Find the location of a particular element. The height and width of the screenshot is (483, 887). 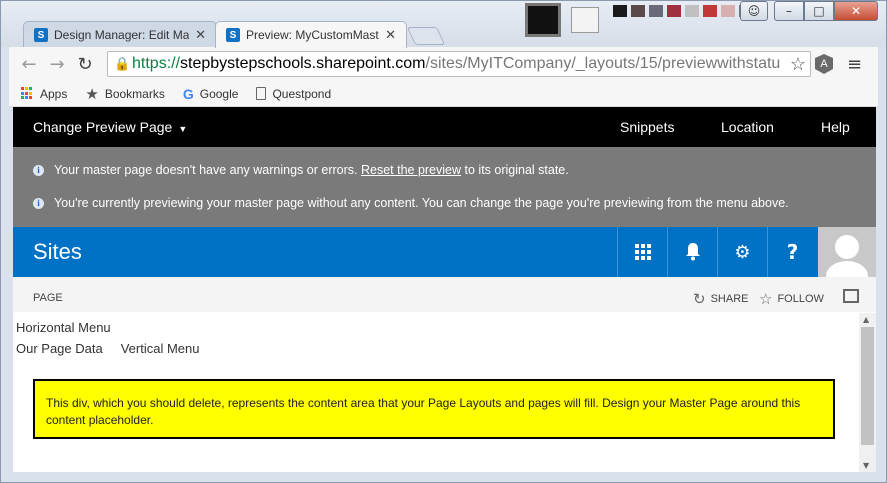

google-icon: G is located at coordinates (188, 93).